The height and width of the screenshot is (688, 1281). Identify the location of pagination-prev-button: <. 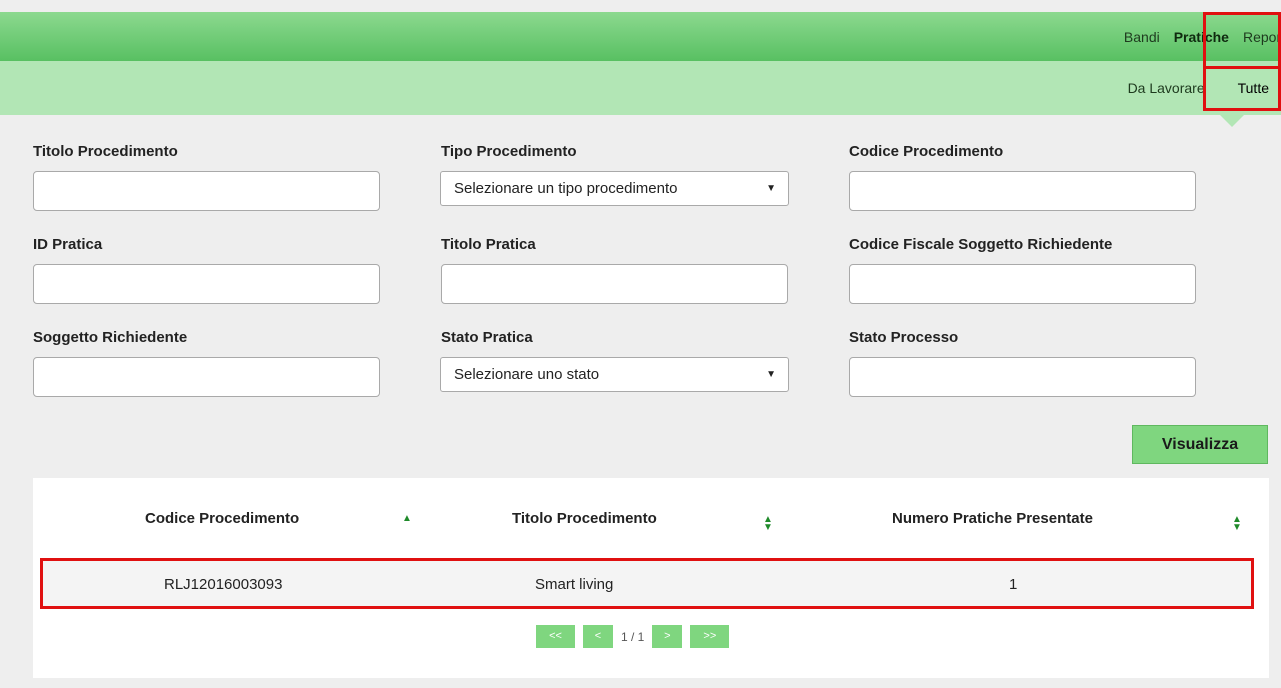
(598, 636).